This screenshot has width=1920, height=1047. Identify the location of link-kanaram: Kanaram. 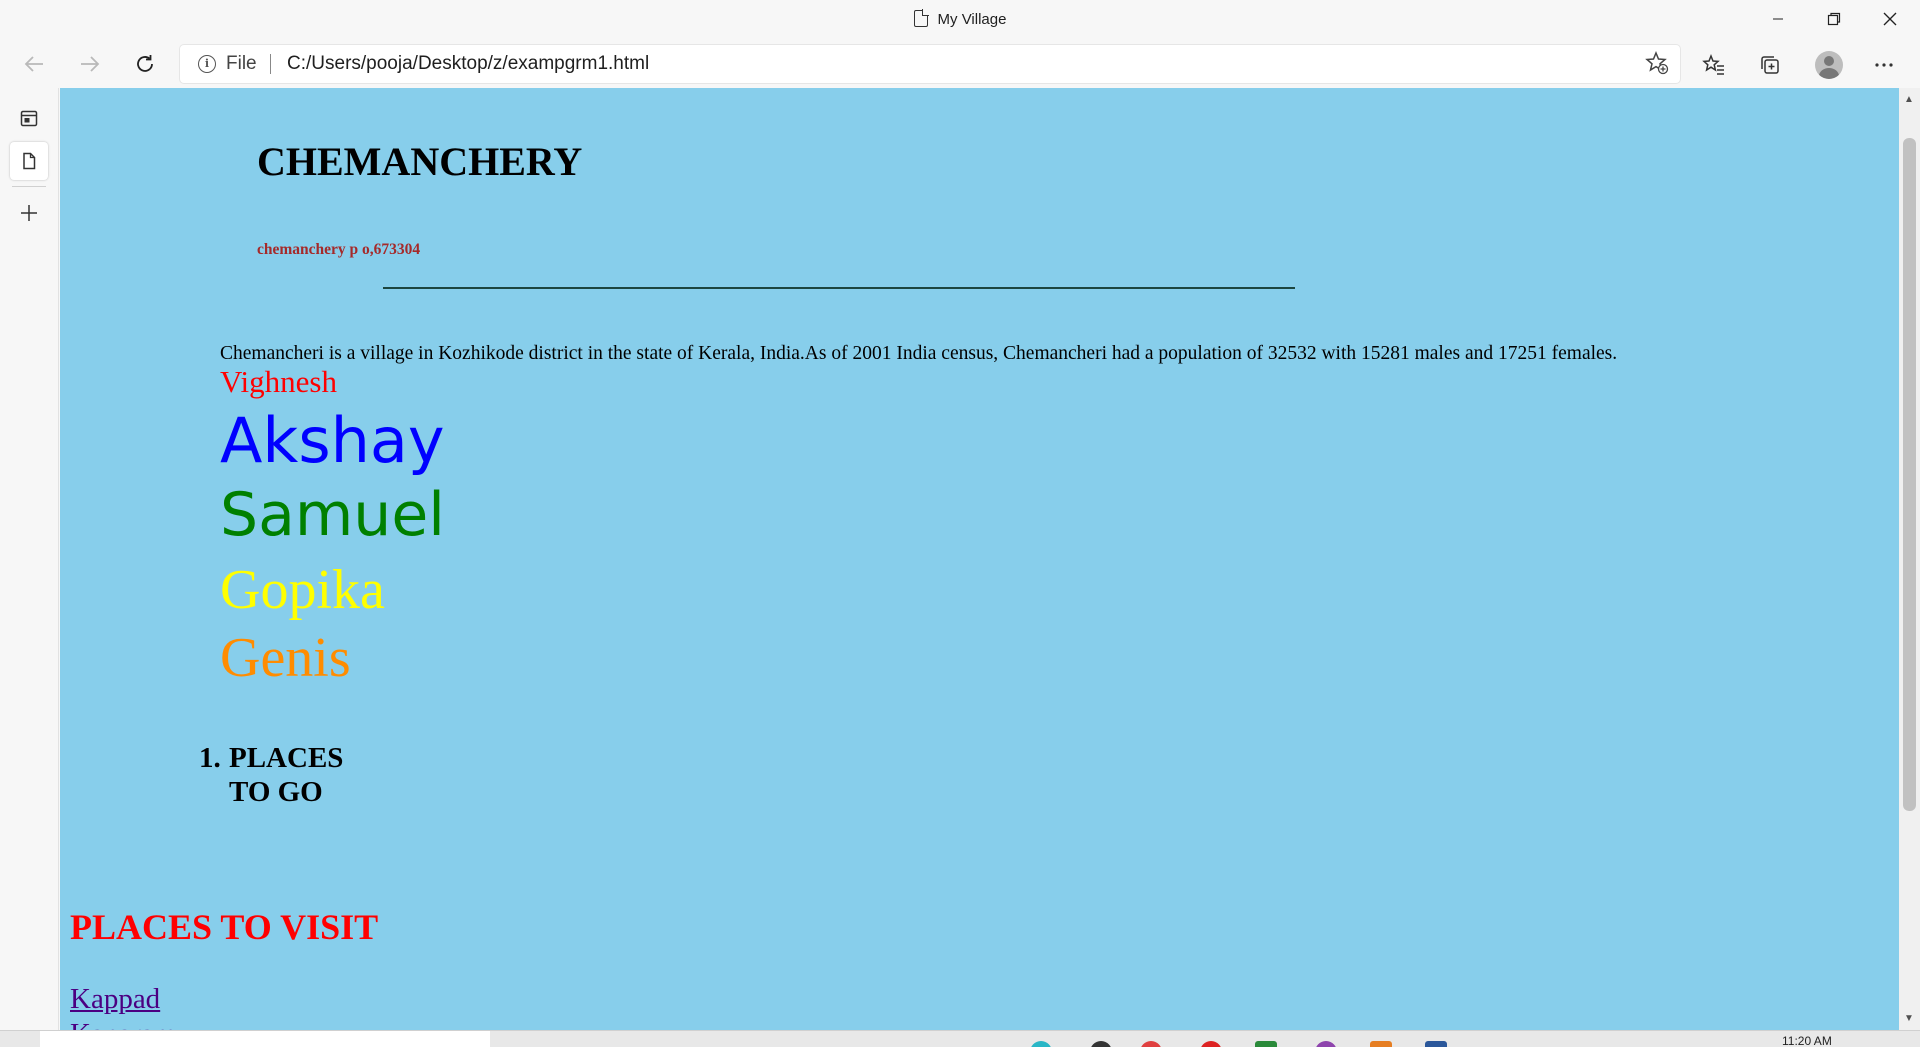
(123, 1024).